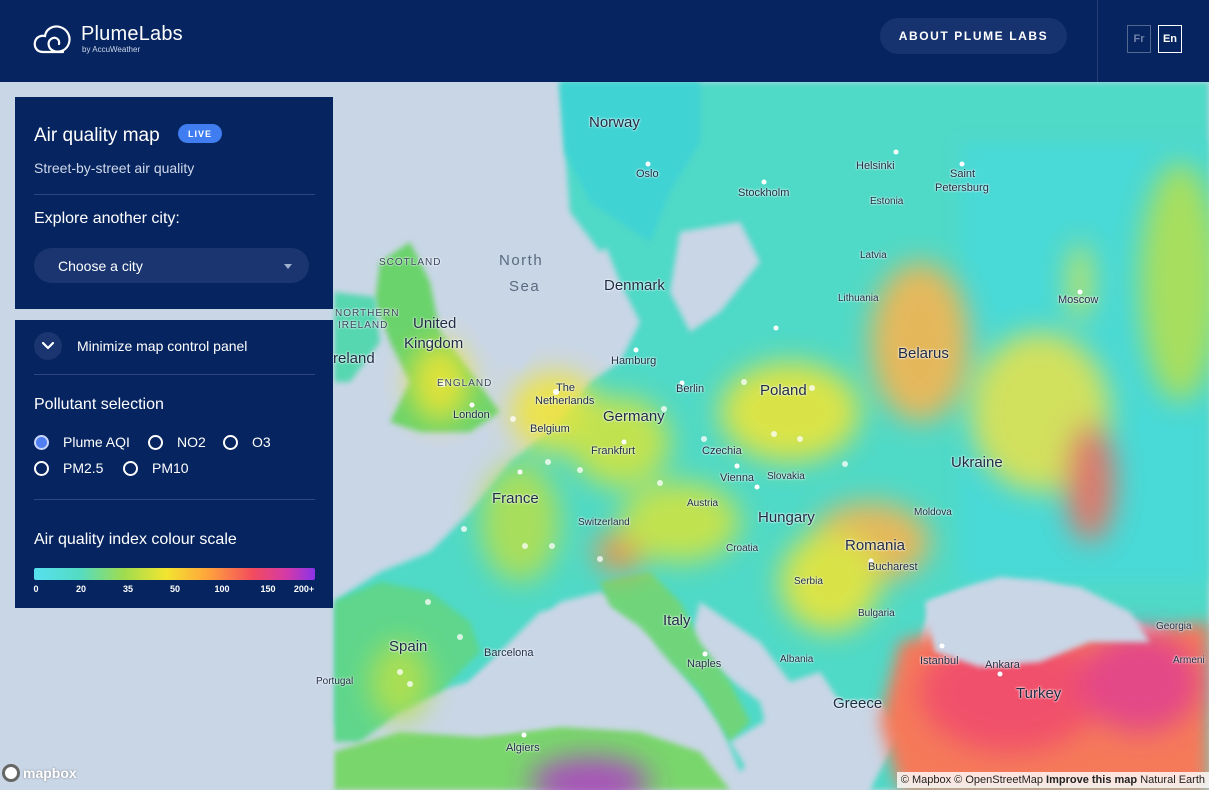 The image size is (1209, 790). I want to click on label-georgia: Georgia, so click(1174, 626).